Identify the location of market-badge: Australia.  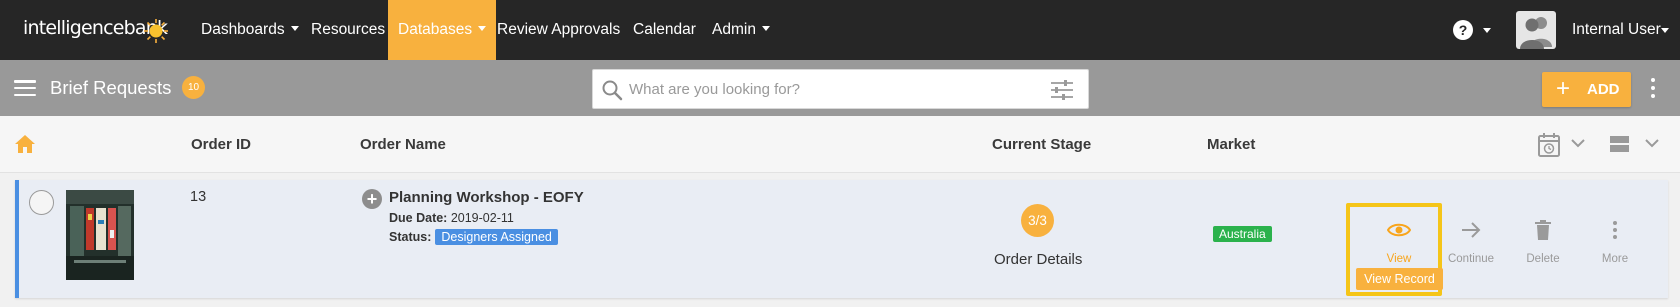
(1242, 234).